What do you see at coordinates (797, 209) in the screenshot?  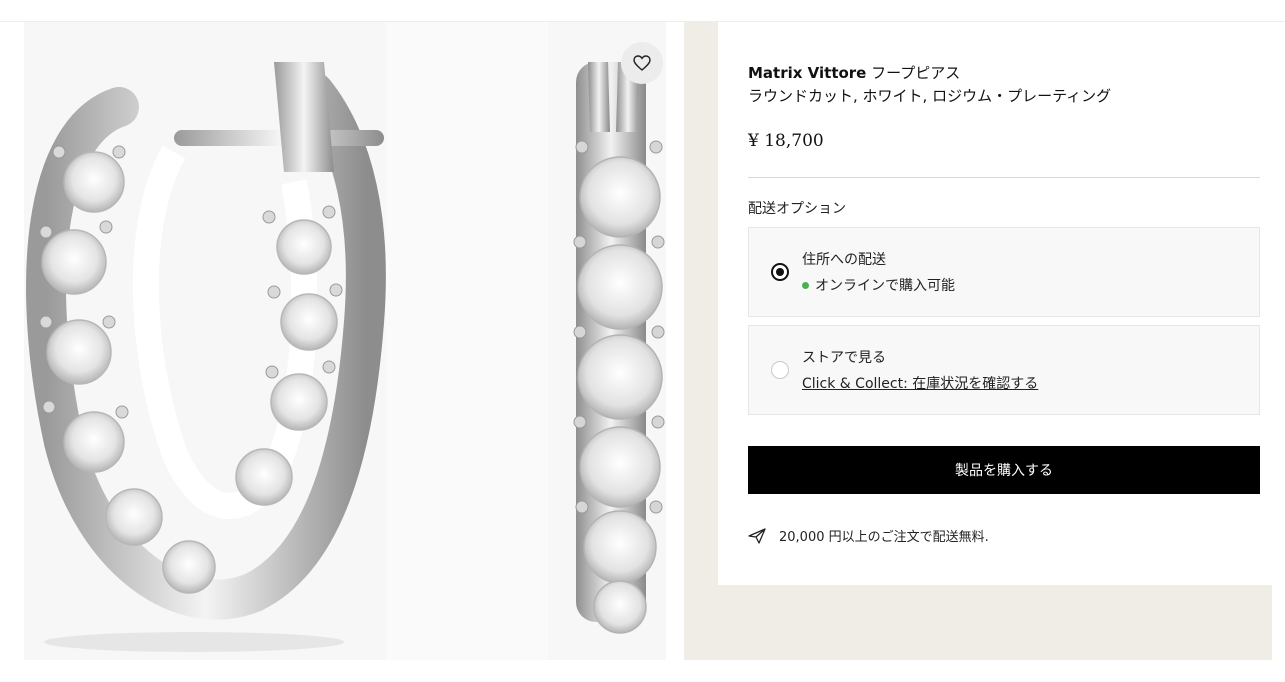 I see `shipping-options-heading: 配送オプション` at bounding box center [797, 209].